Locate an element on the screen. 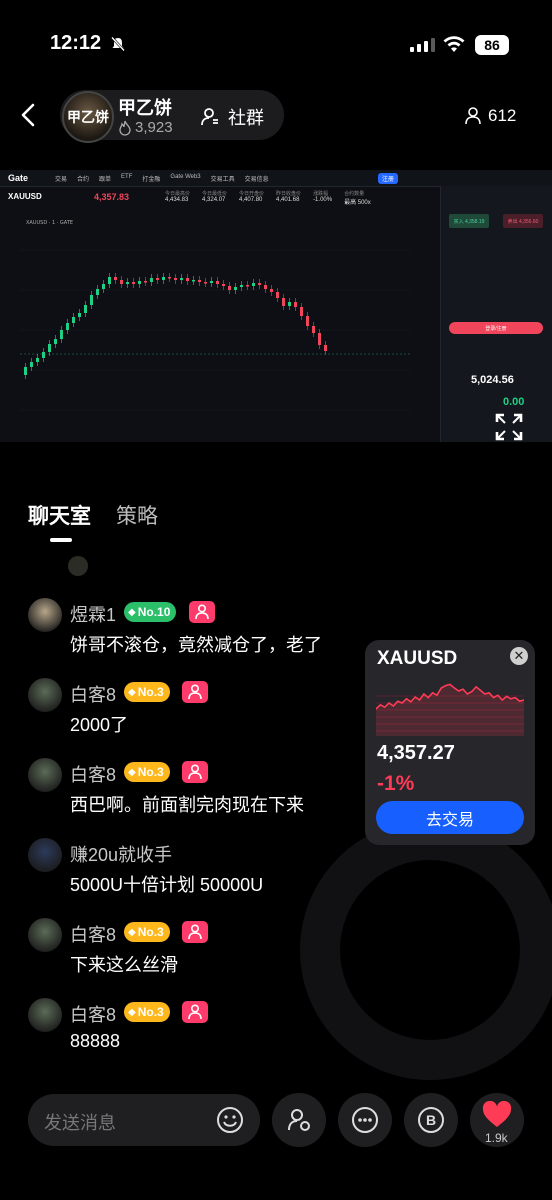 The image size is (552, 1200). exchange-stat-value: 4,434.83 is located at coordinates (177, 200).